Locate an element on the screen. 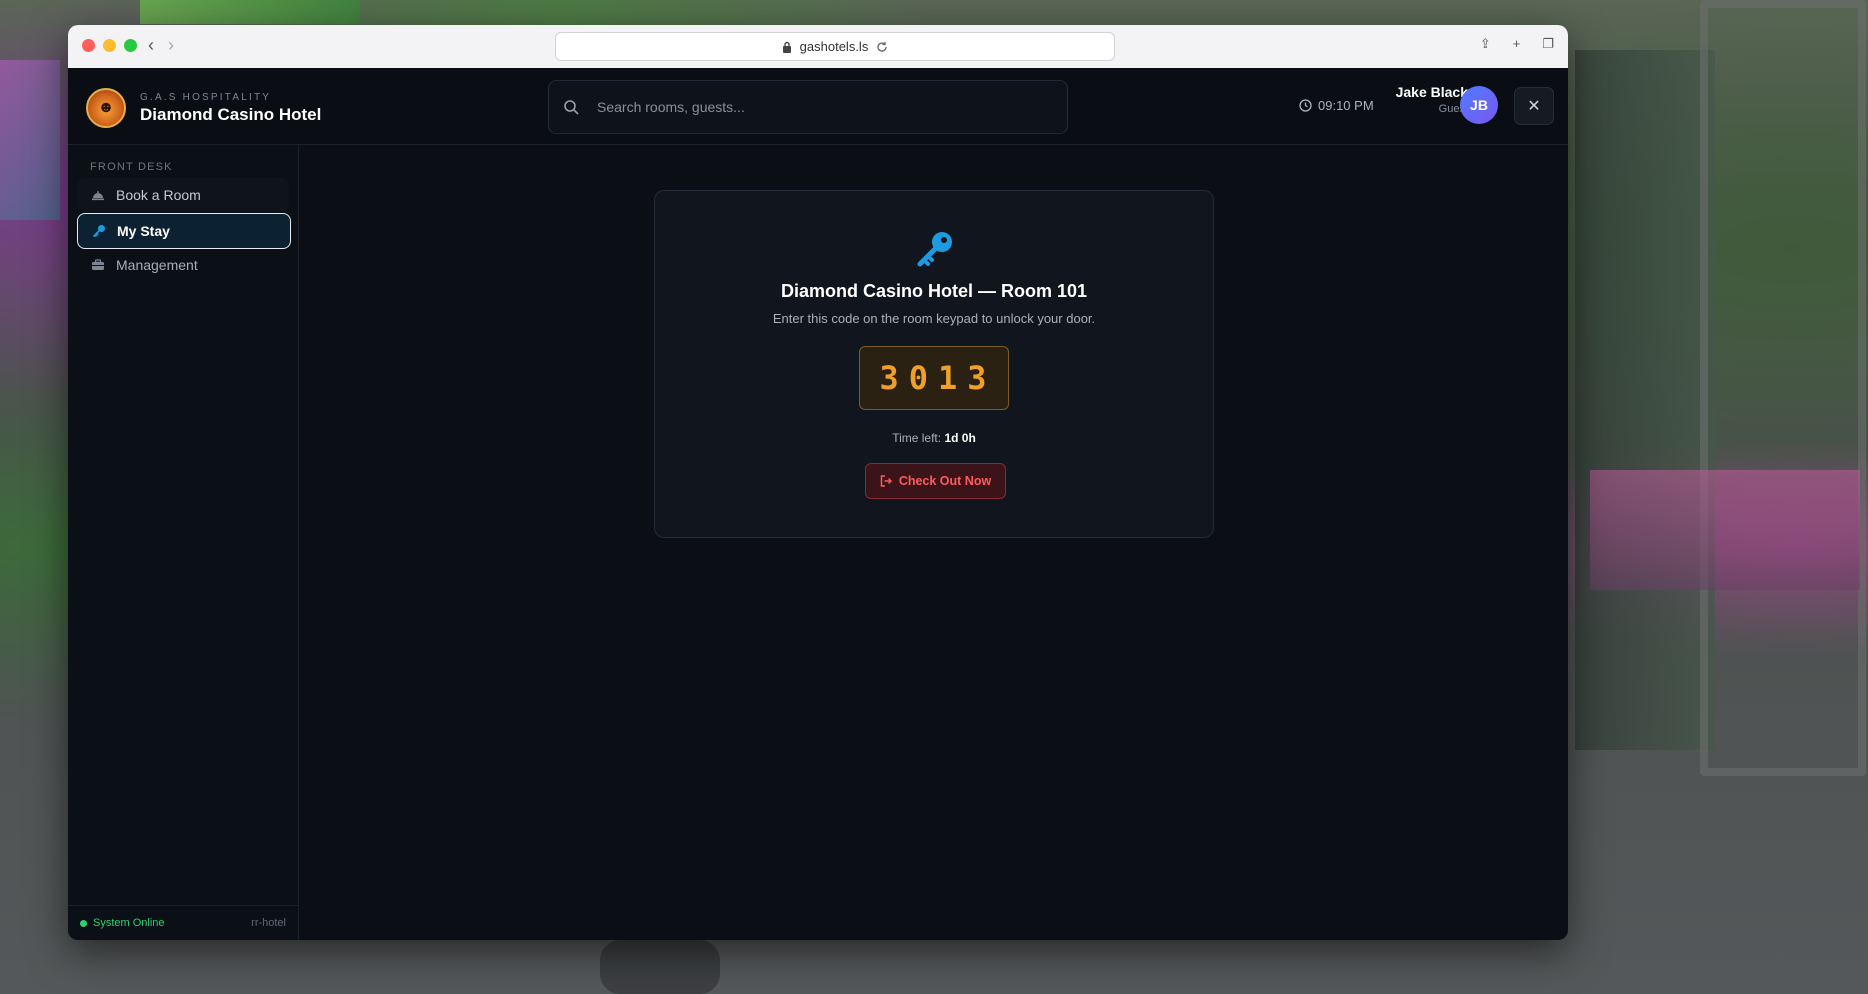 The image size is (1868, 994). sign-out-icon is located at coordinates (886, 481).